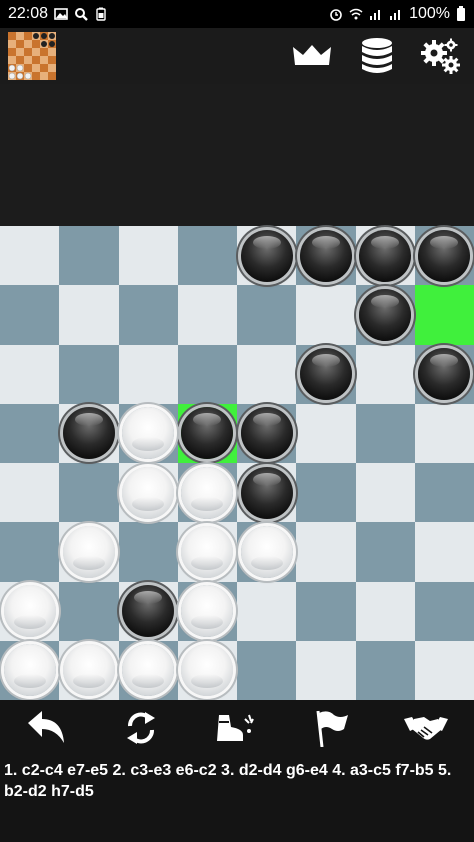 This screenshot has width=474, height=842. I want to click on status-bar-left: 22:08, so click(58, 14).